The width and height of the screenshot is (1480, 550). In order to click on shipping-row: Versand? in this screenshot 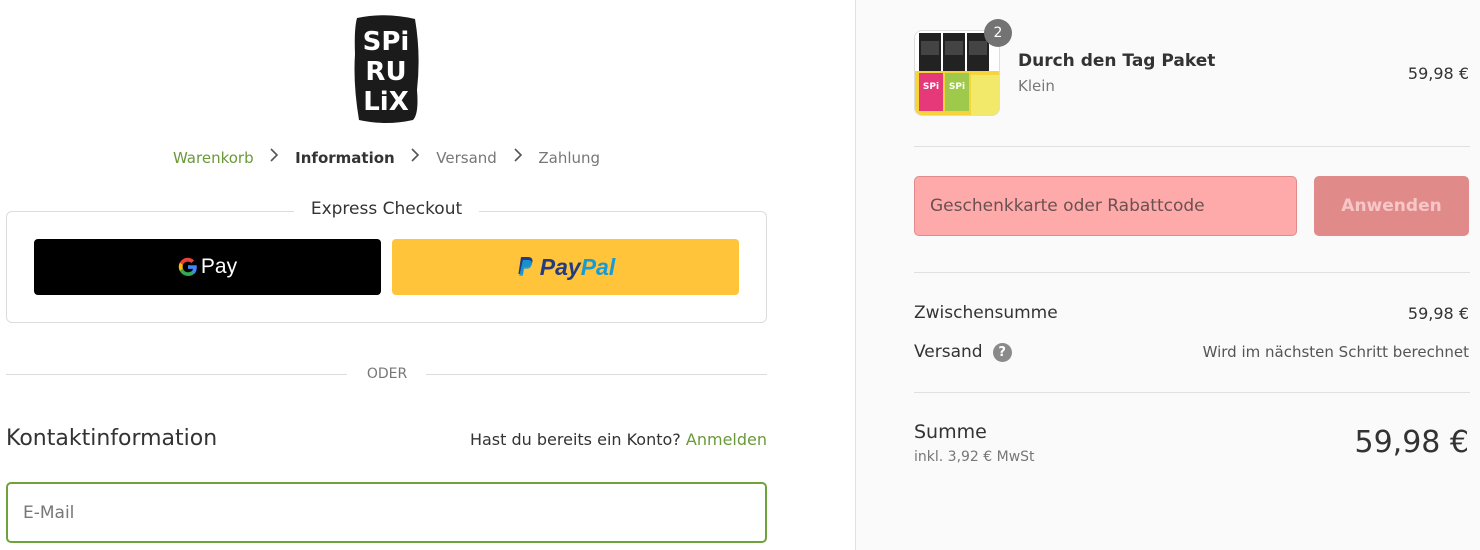, I will do `click(963, 352)`.